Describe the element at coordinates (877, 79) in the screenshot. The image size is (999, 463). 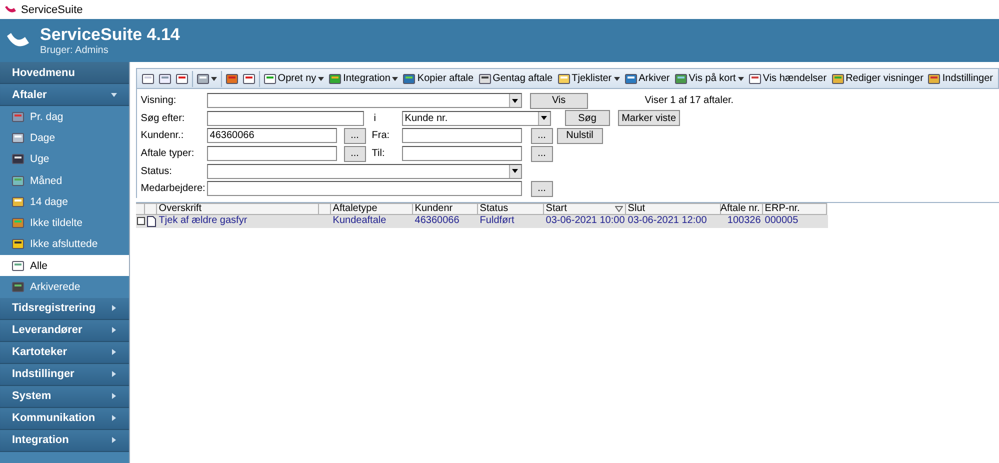
I see `toolbar-button: Rediger visninger` at that location.